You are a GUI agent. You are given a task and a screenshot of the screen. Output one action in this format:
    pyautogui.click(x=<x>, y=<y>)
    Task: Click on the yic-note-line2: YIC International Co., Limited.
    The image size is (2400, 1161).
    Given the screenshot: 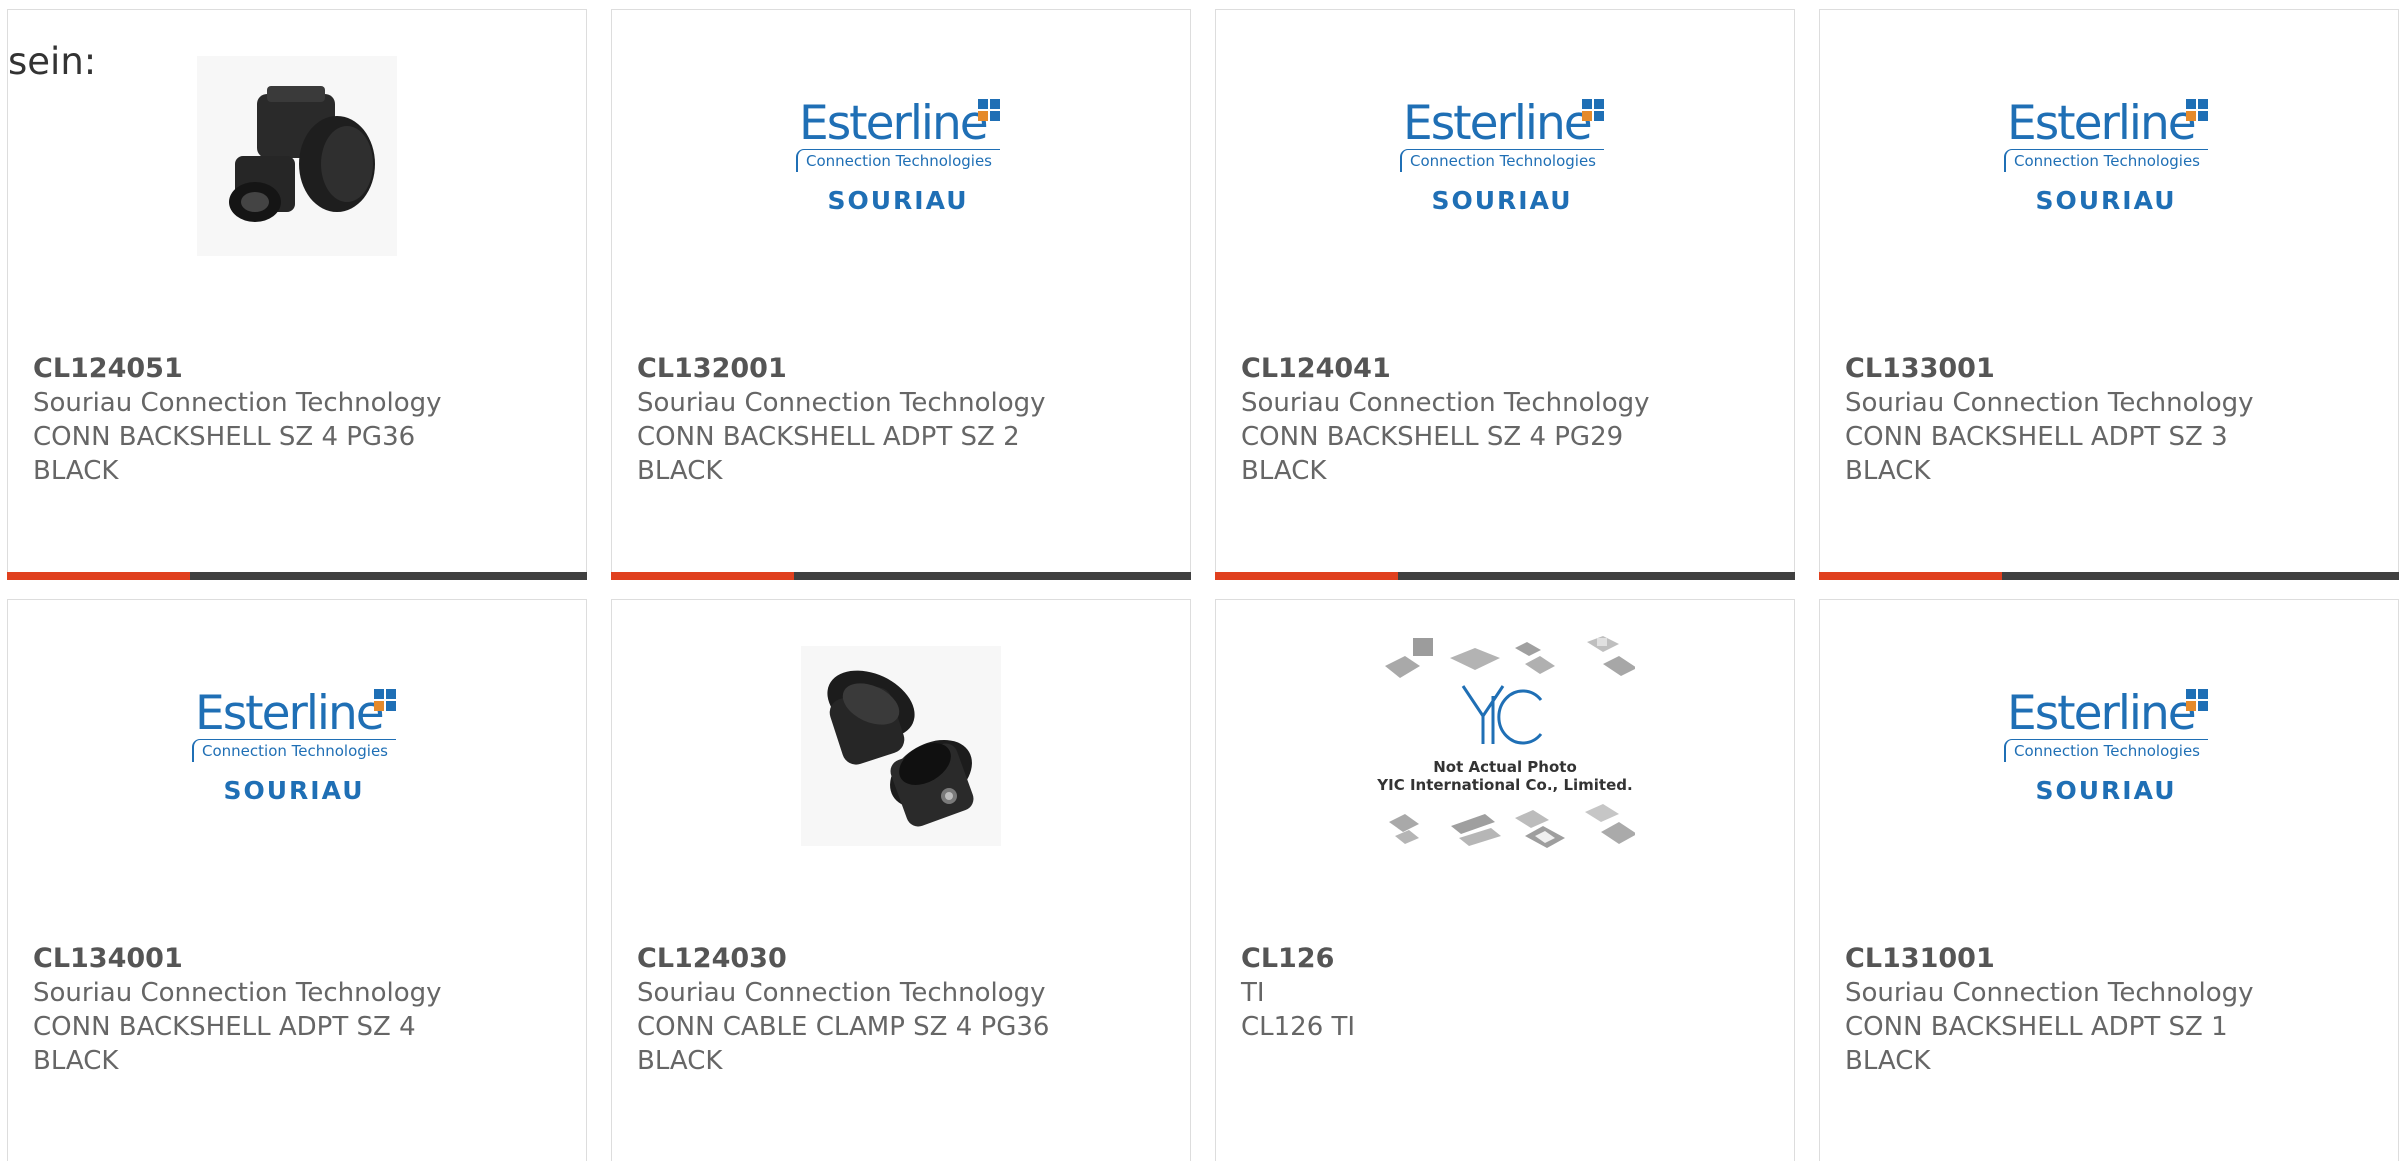 What is the action you would take?
    pyautogui.click(x=1505, y=785)
    